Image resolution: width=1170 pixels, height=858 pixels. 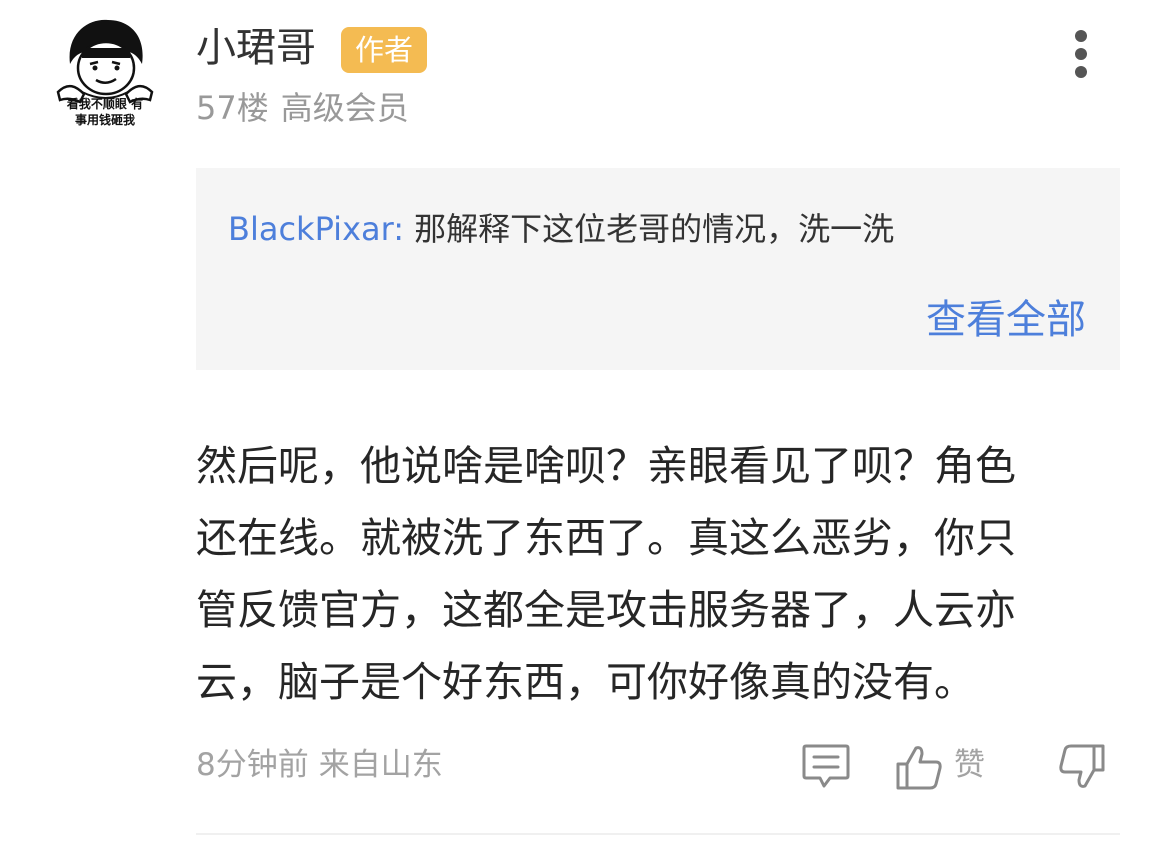 I want to click on post-time: 8分钟前, so click(x=252, y=765).